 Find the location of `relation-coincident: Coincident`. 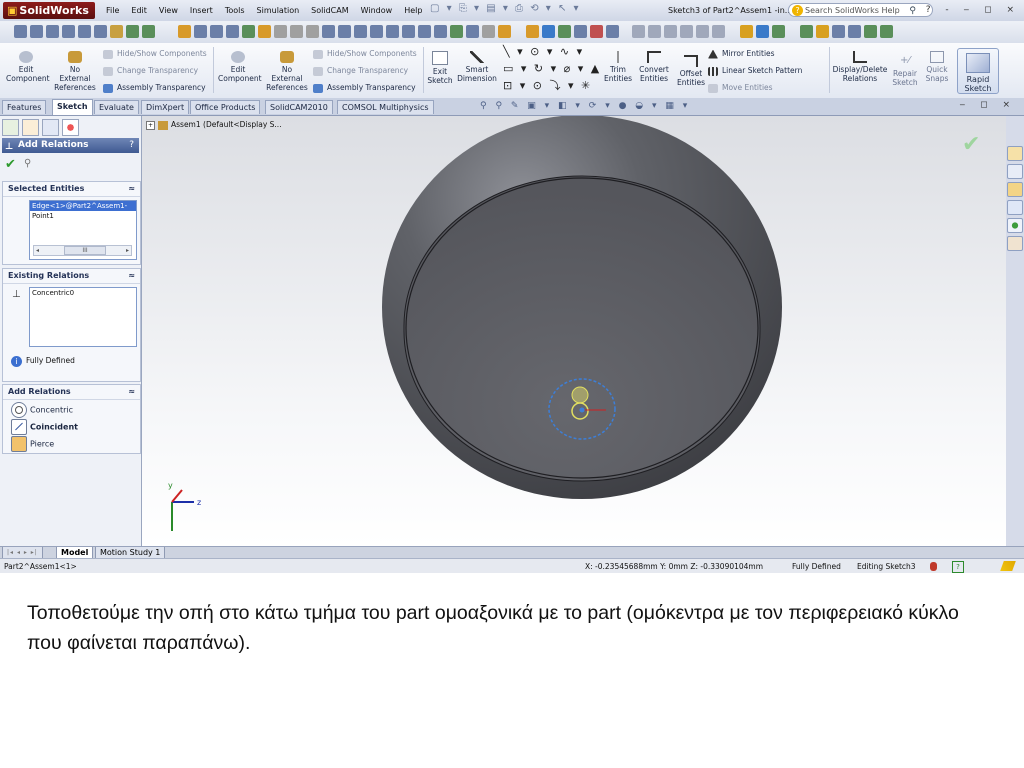

relation-coincident: Coincident is located at coordinates (44, 427).